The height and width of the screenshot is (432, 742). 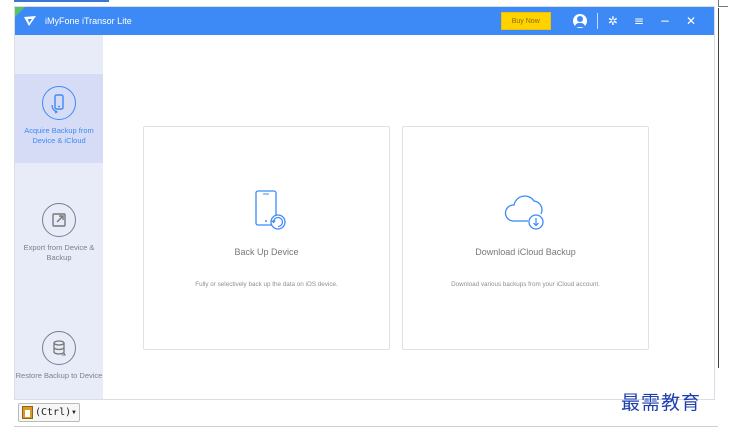 I want to click on sidebar-item-export: Export from Device & Backup, so click(x=59, y=243).